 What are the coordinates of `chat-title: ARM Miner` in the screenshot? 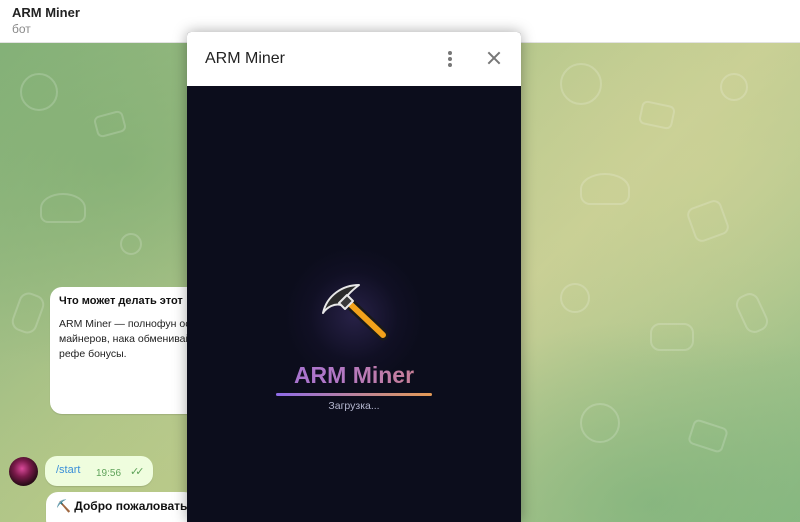 It's located at (46, 12).